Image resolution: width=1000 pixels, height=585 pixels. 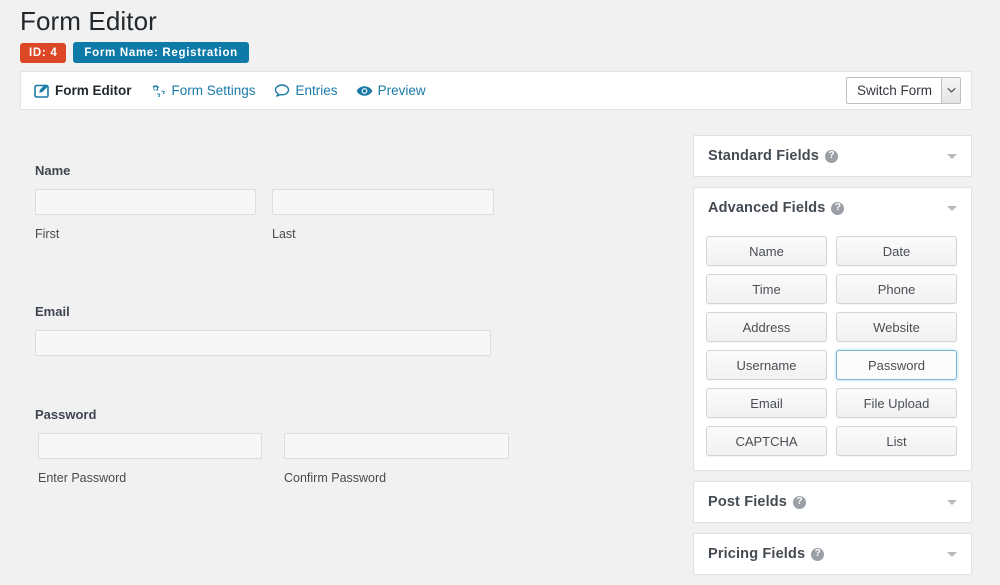 What do you see at coordinates (757, 554) in the screenshot?
I see `panel-pricing-fields-title: Pricing Fields` at bounding box center [757, 554].